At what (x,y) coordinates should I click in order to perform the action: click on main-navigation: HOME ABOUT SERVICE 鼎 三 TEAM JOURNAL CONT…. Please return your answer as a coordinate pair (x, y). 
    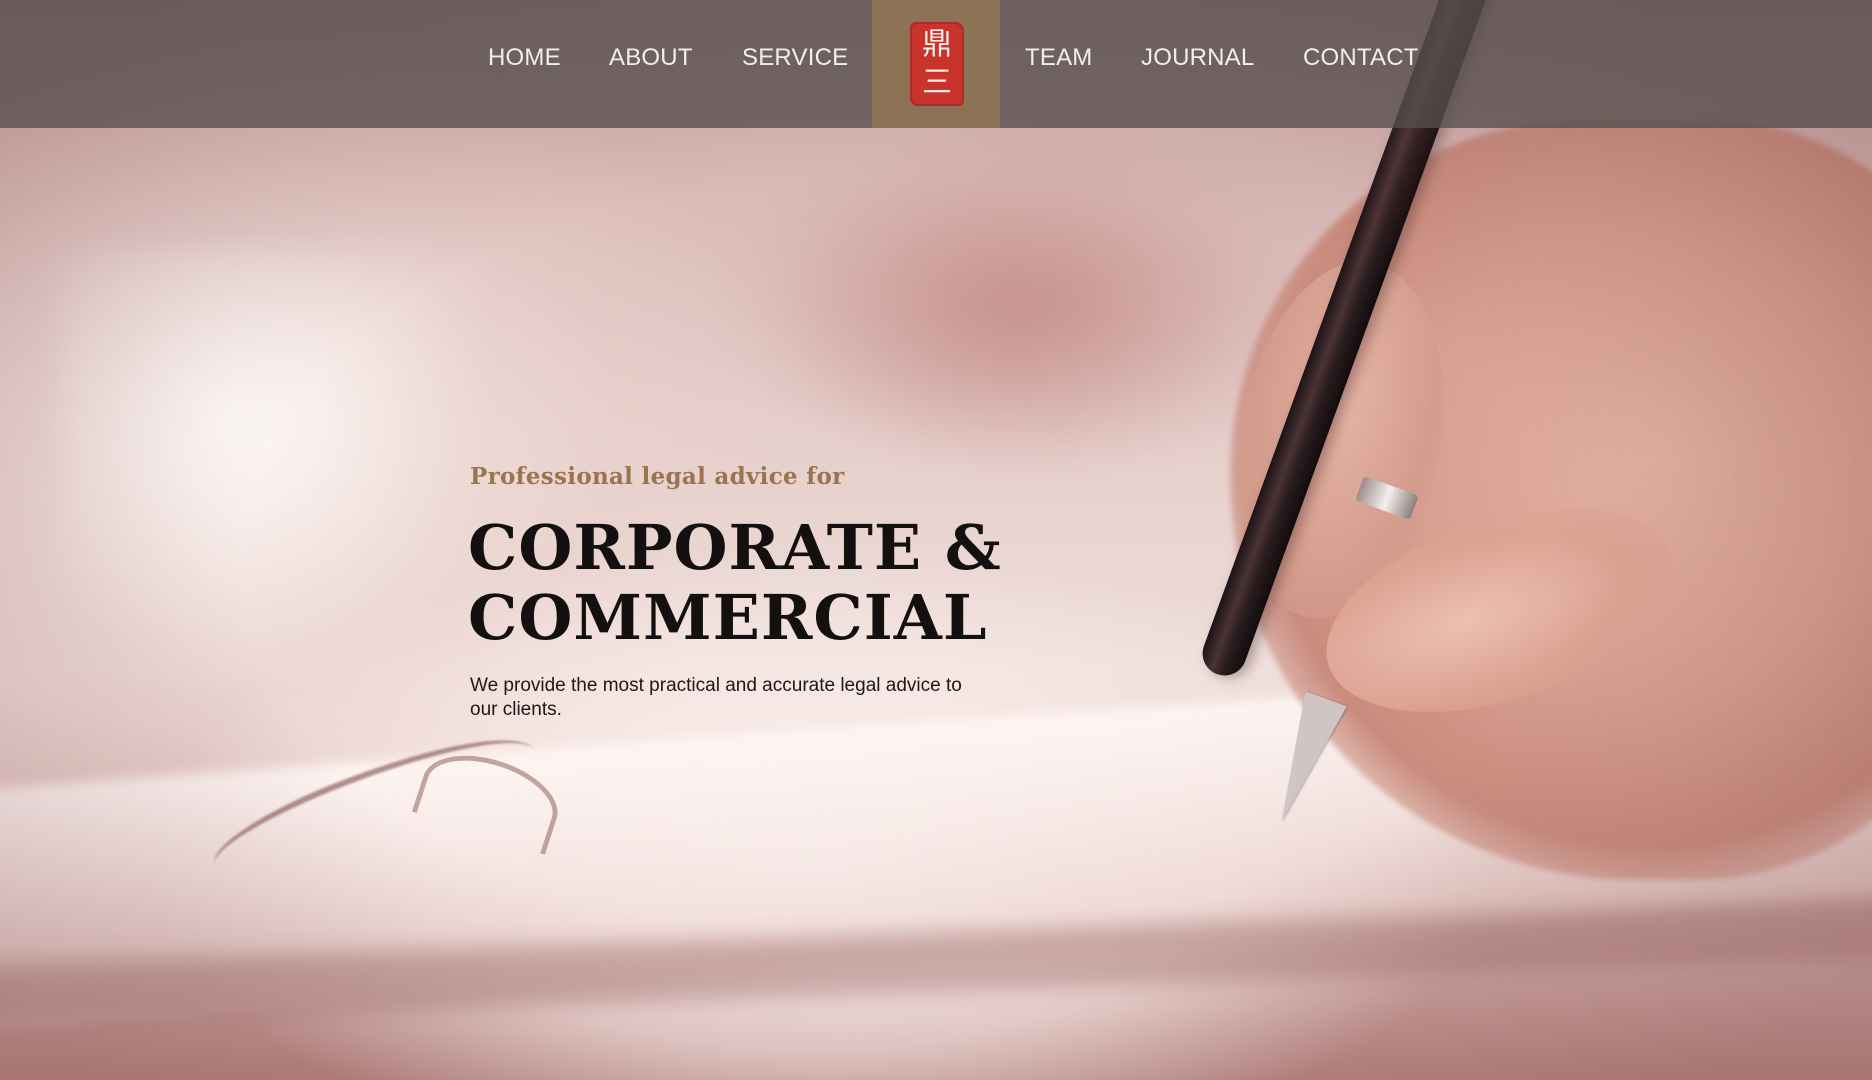
    Looking at the image, I should click on (936, 64).